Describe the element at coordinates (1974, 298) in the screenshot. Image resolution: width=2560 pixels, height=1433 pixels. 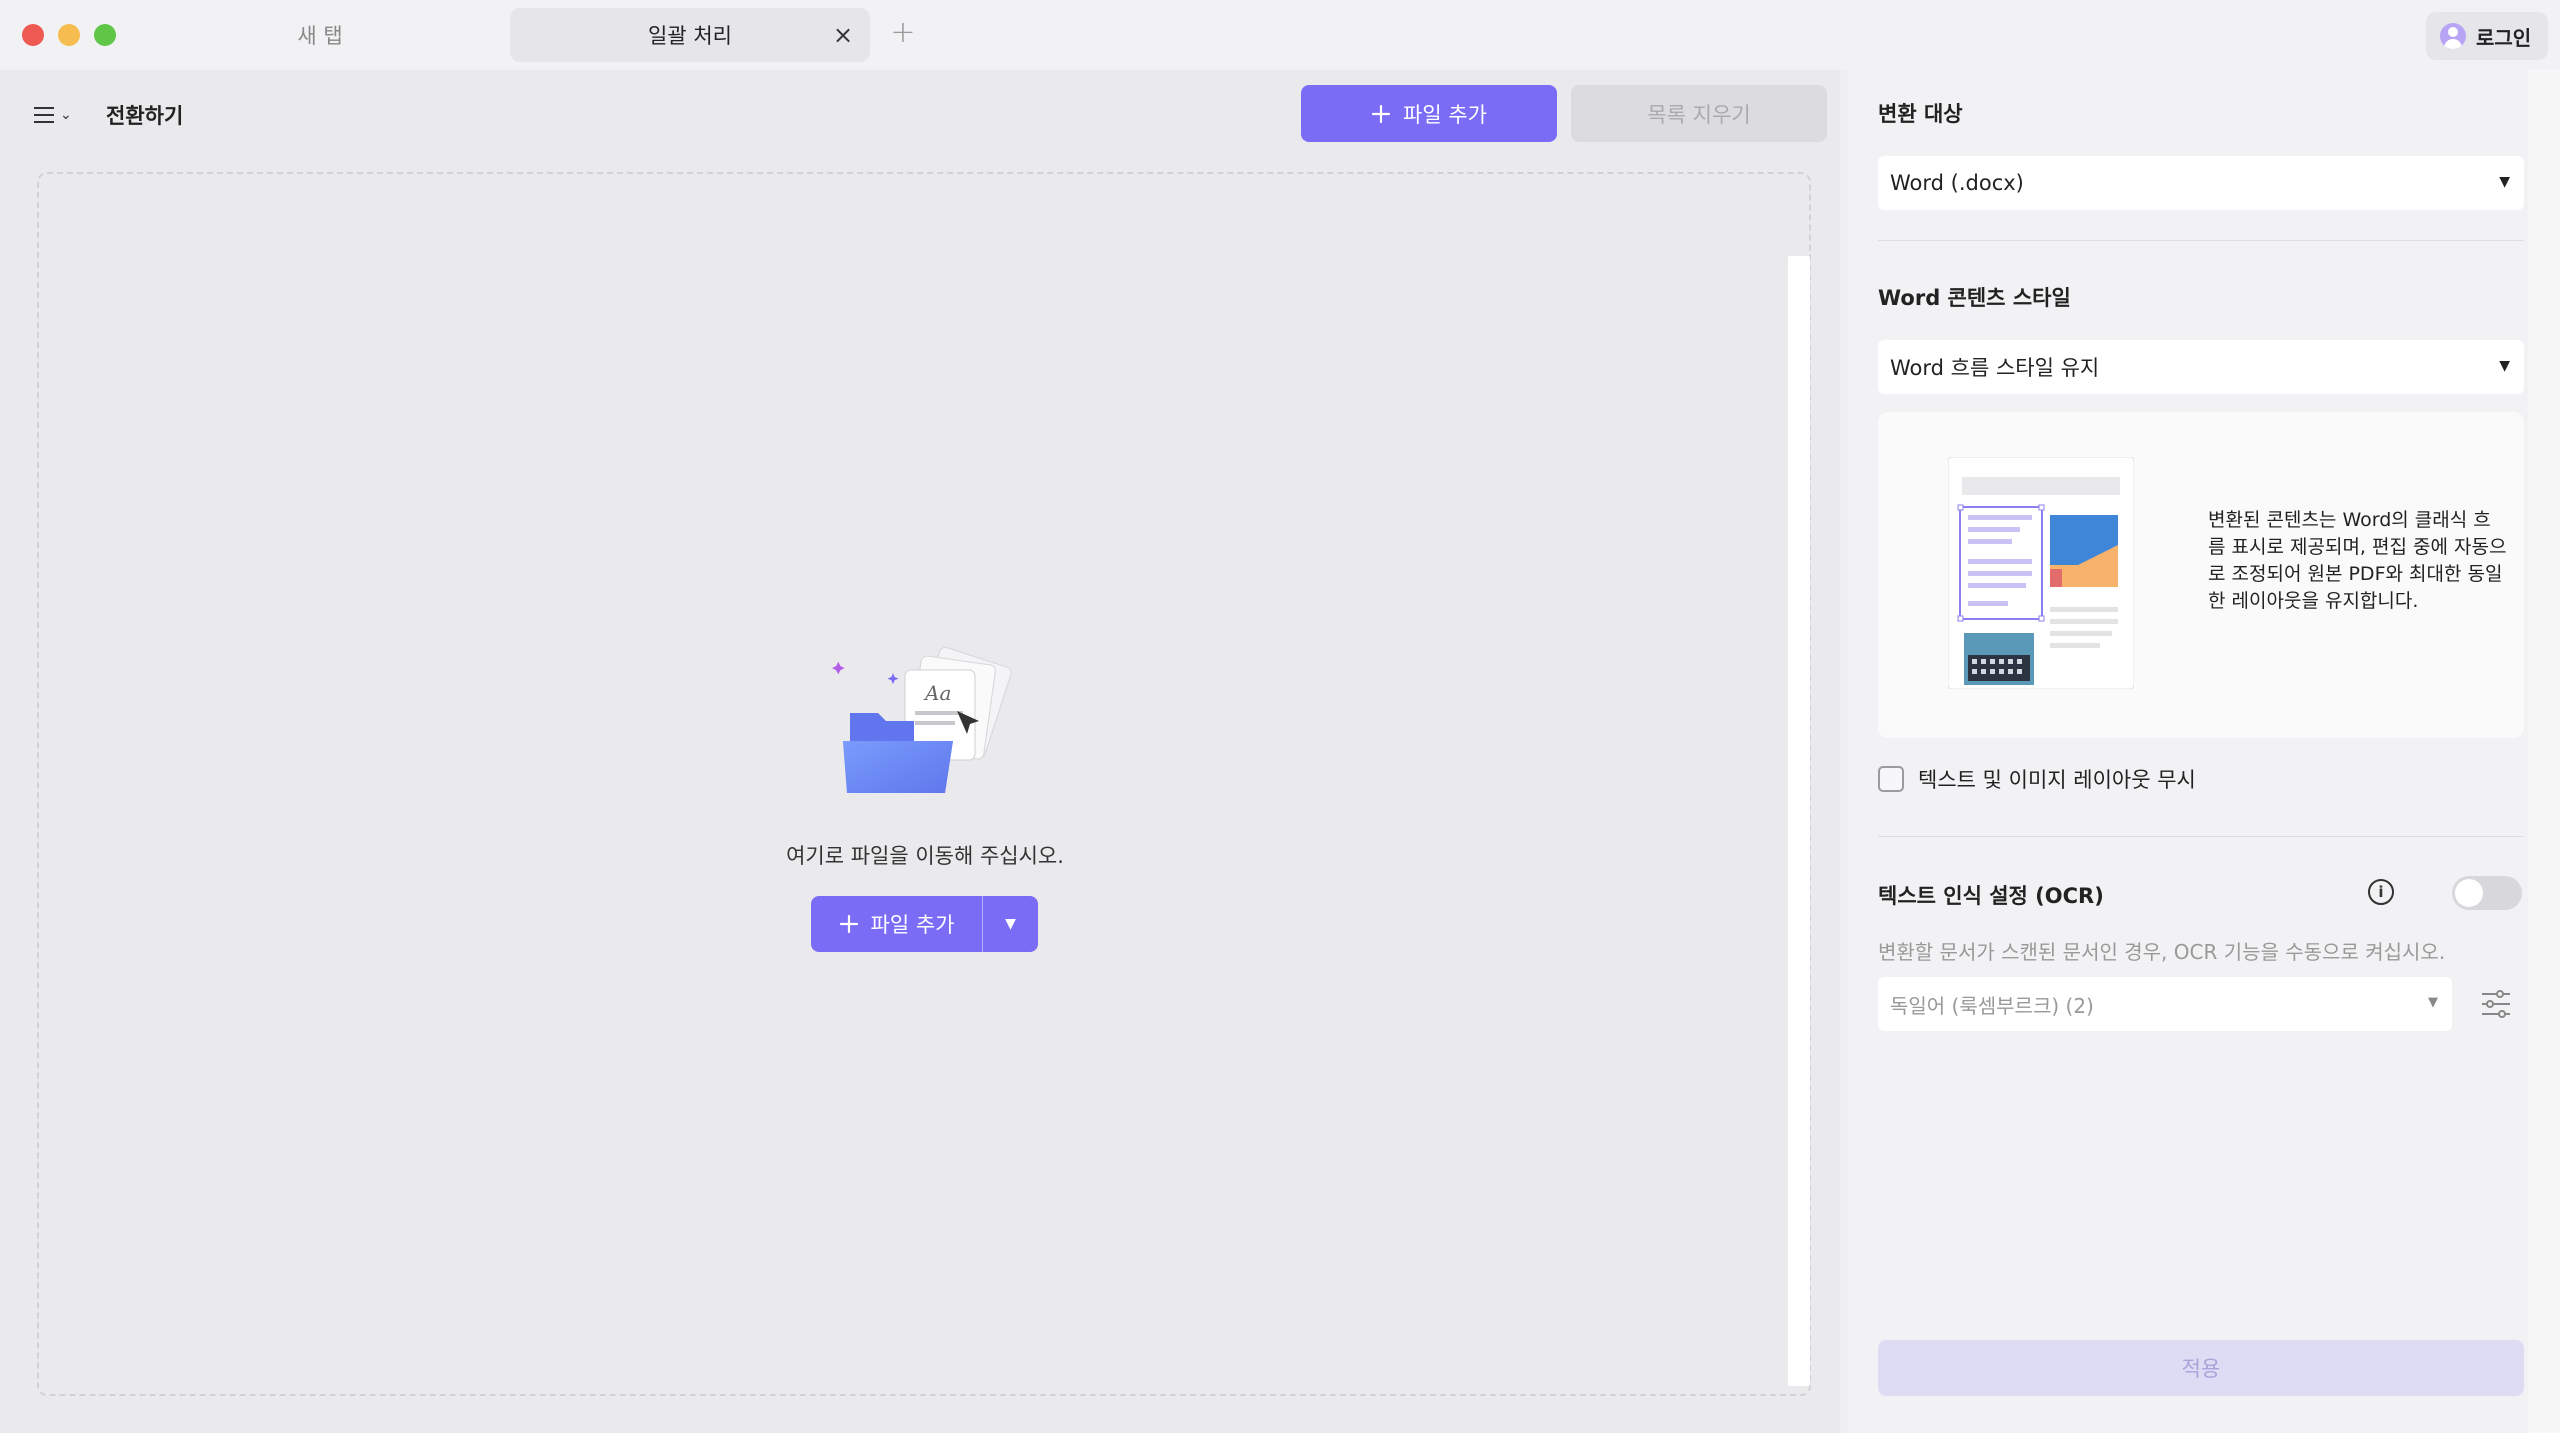
I see `word-style-label: Word 콘텐츠 스타일` at that location.